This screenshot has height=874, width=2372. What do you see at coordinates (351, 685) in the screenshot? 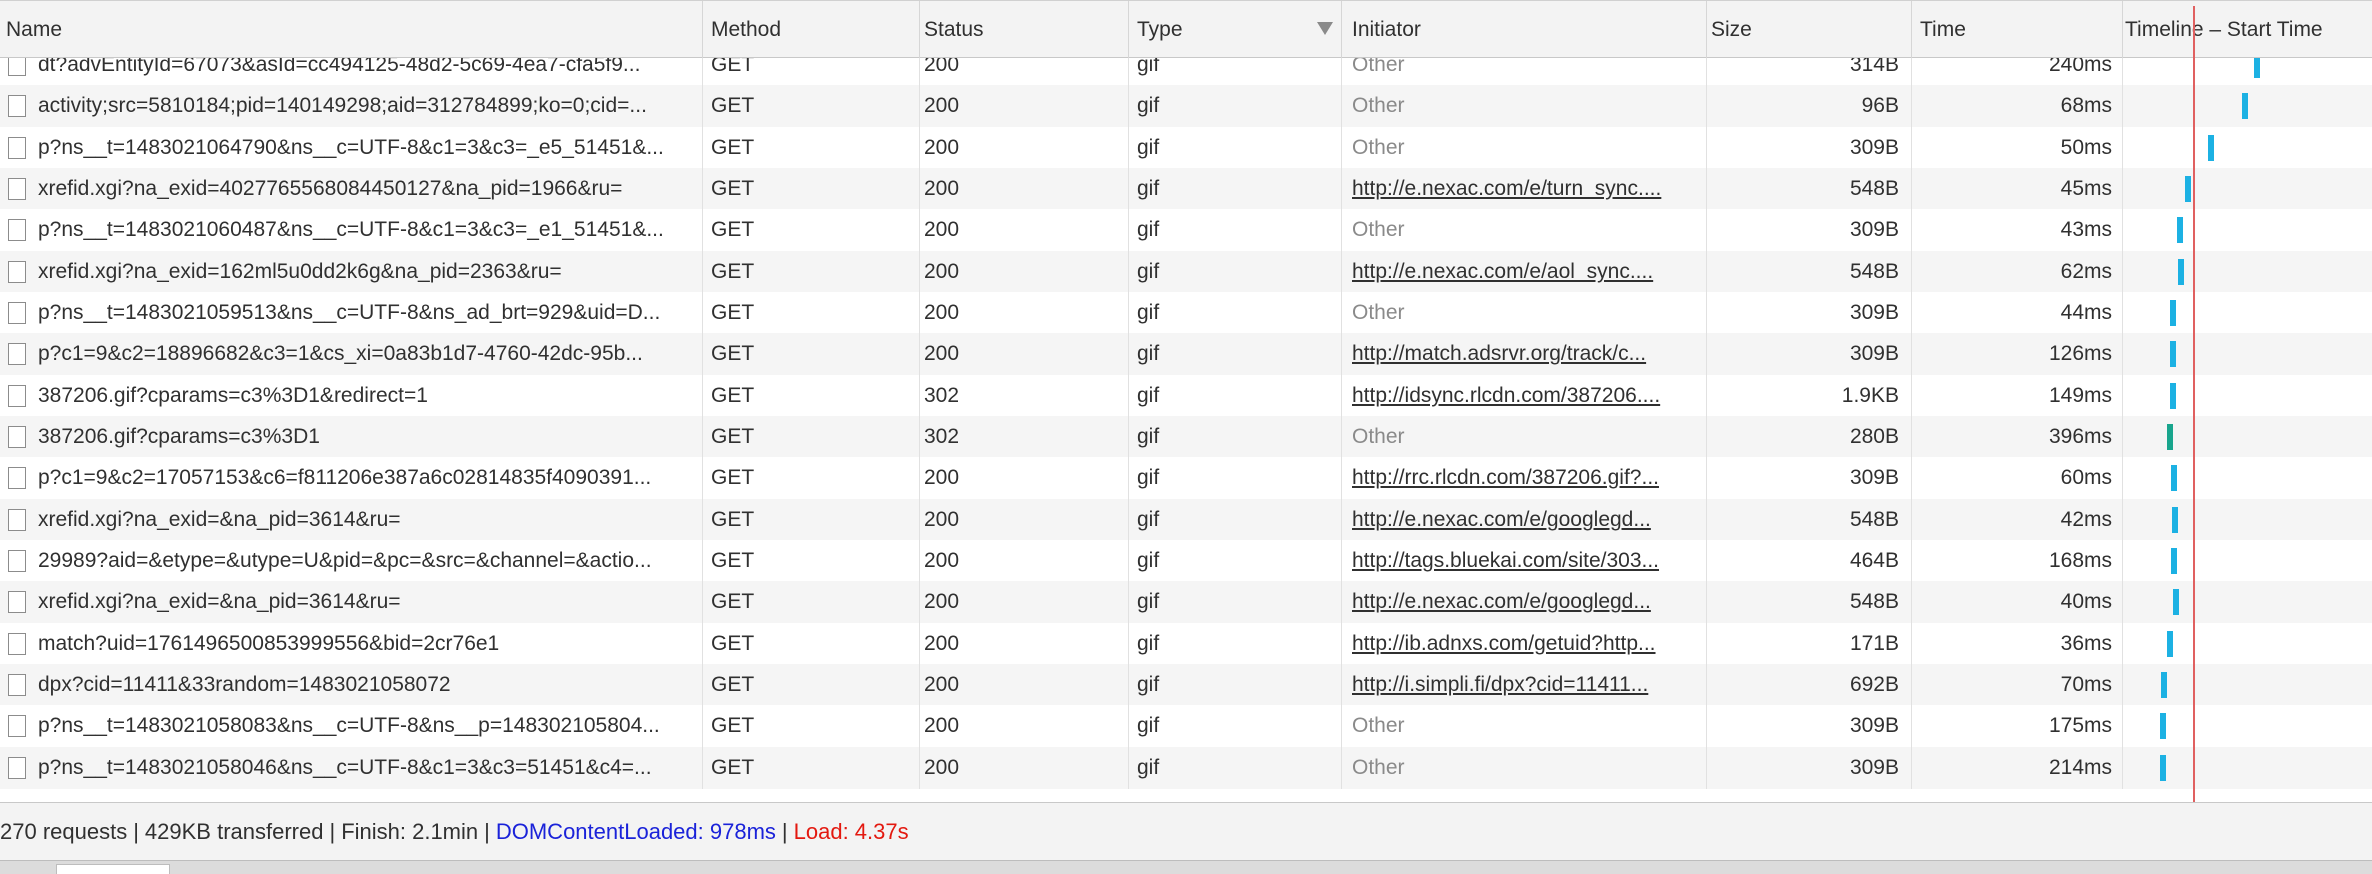
I see `request-name-cell: dpx?cid=11411&33random=1483021058072` at bounding box center [351, 685].